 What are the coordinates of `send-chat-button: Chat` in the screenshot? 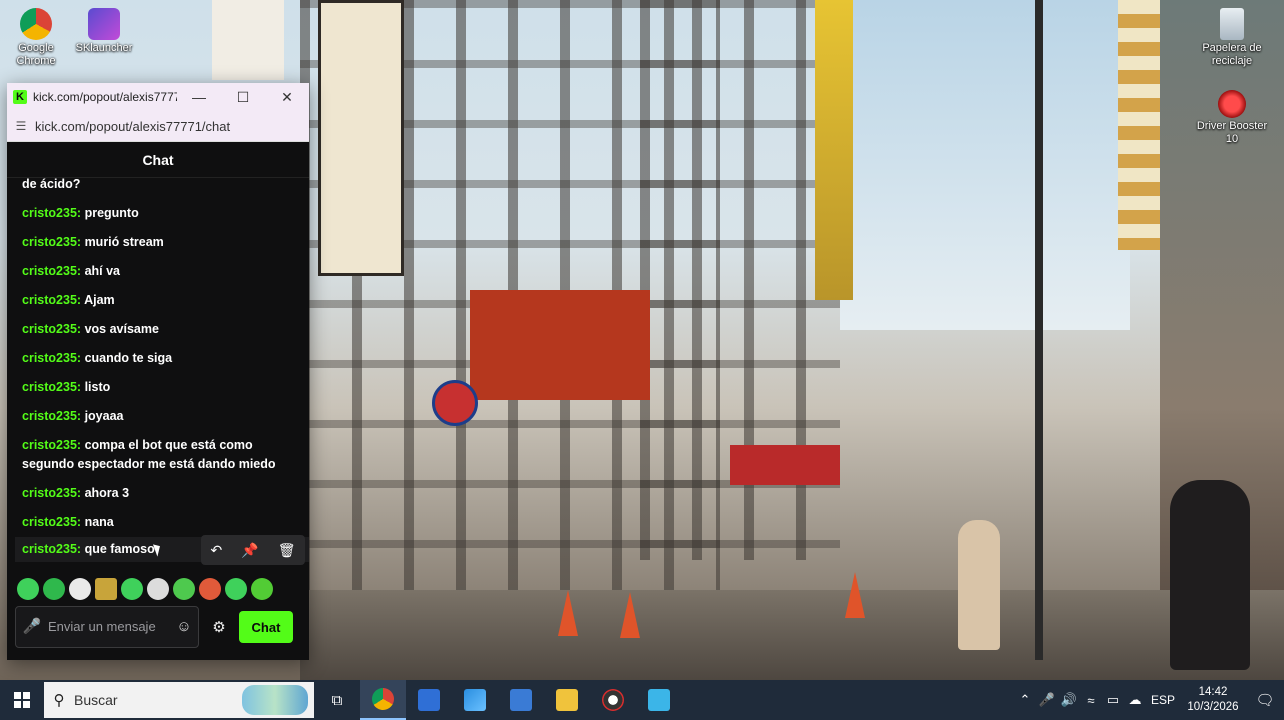 It's located at (266, 627).